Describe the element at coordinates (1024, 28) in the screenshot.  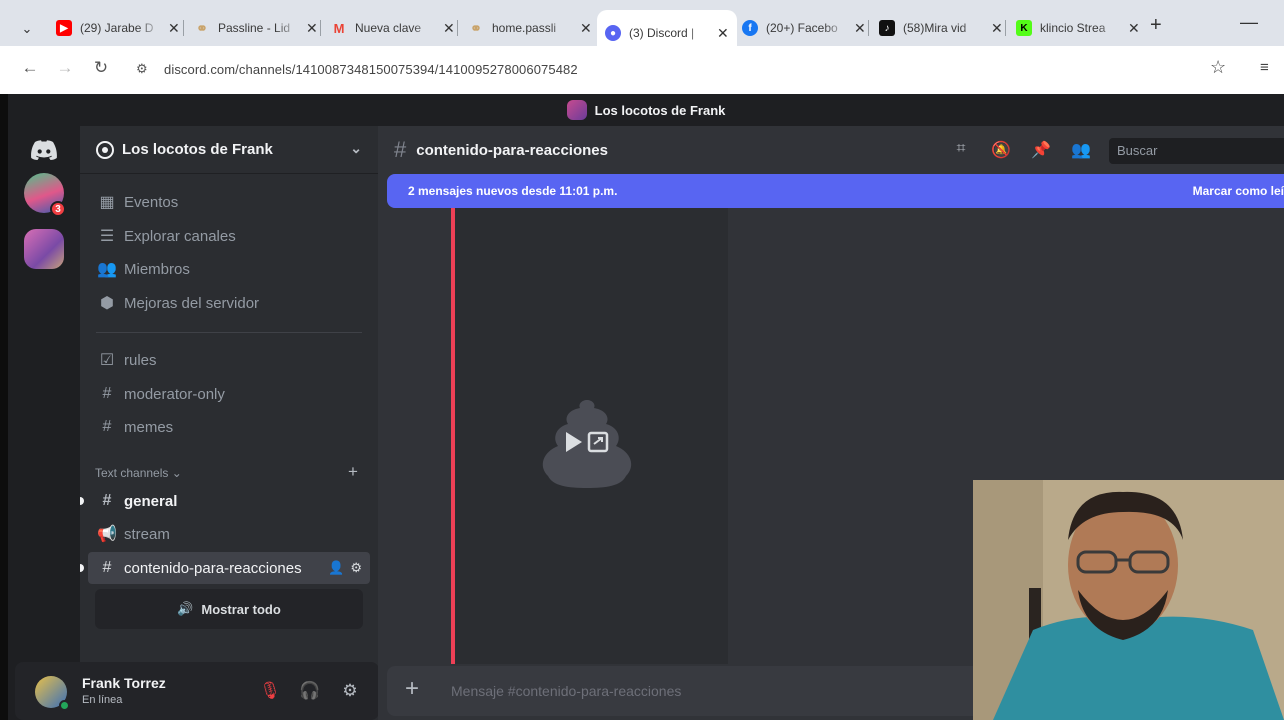
I see `kick-icon: K` at that location.